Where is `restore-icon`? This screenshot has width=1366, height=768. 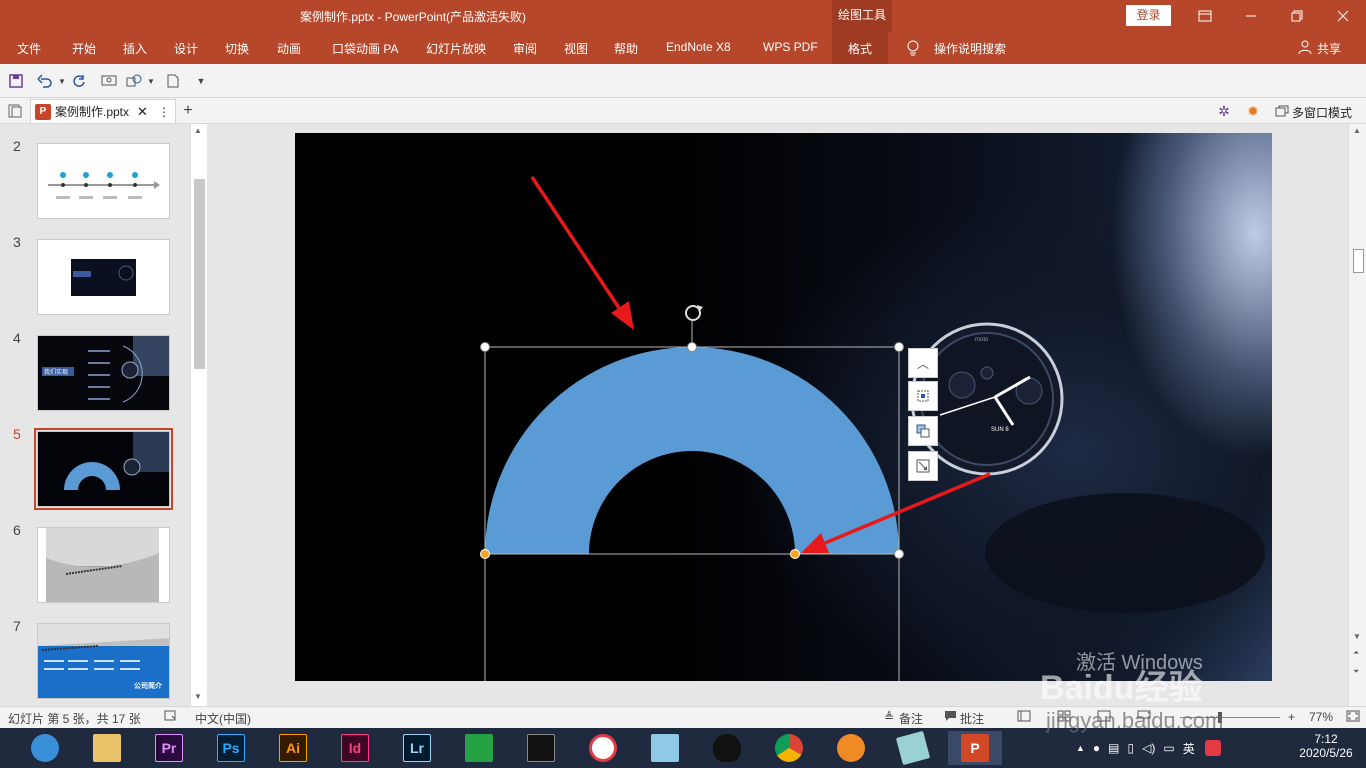
restore-icon is located at coordinates (1297, 16).